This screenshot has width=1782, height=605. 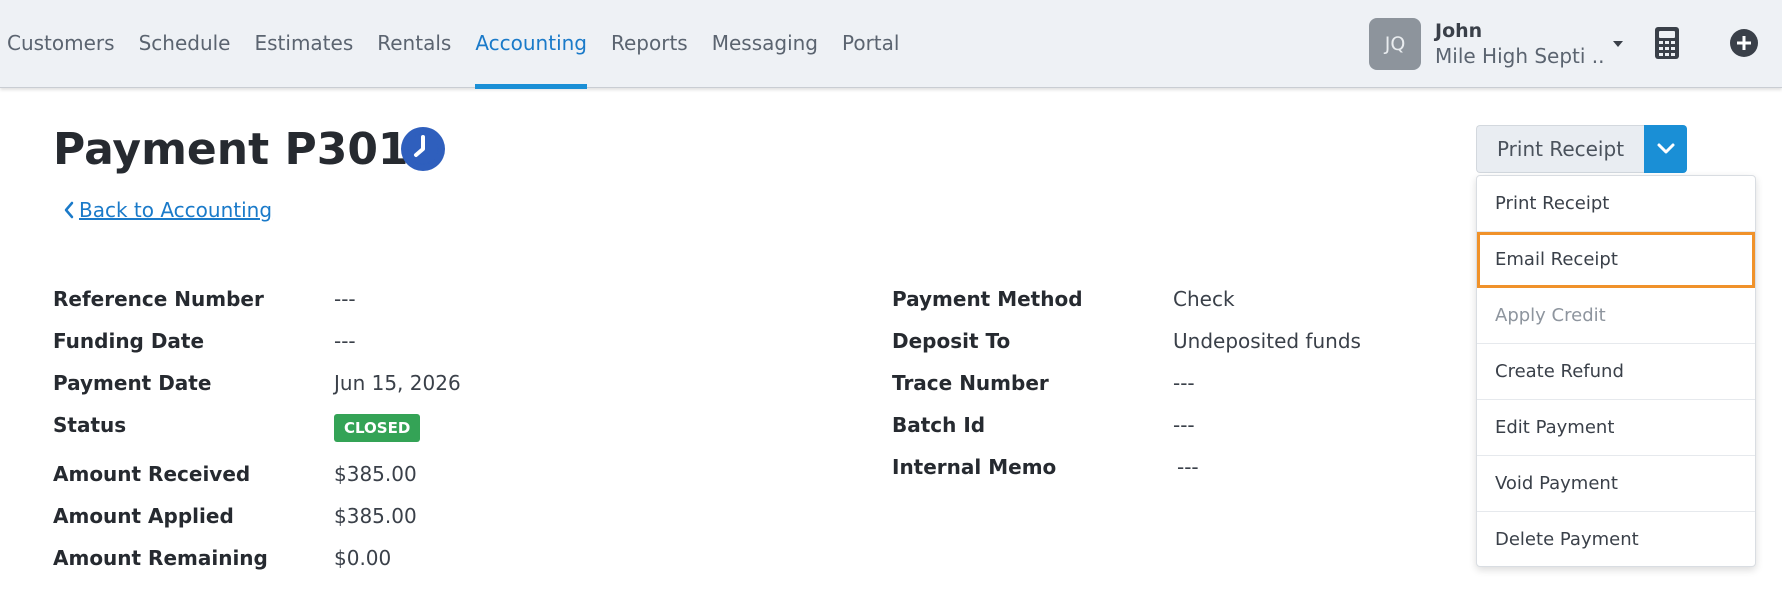 What do you see at coordinates (132, 383) in the screenshot?
I see `detail-label: Payment Date` at bounding box center [132, 383].